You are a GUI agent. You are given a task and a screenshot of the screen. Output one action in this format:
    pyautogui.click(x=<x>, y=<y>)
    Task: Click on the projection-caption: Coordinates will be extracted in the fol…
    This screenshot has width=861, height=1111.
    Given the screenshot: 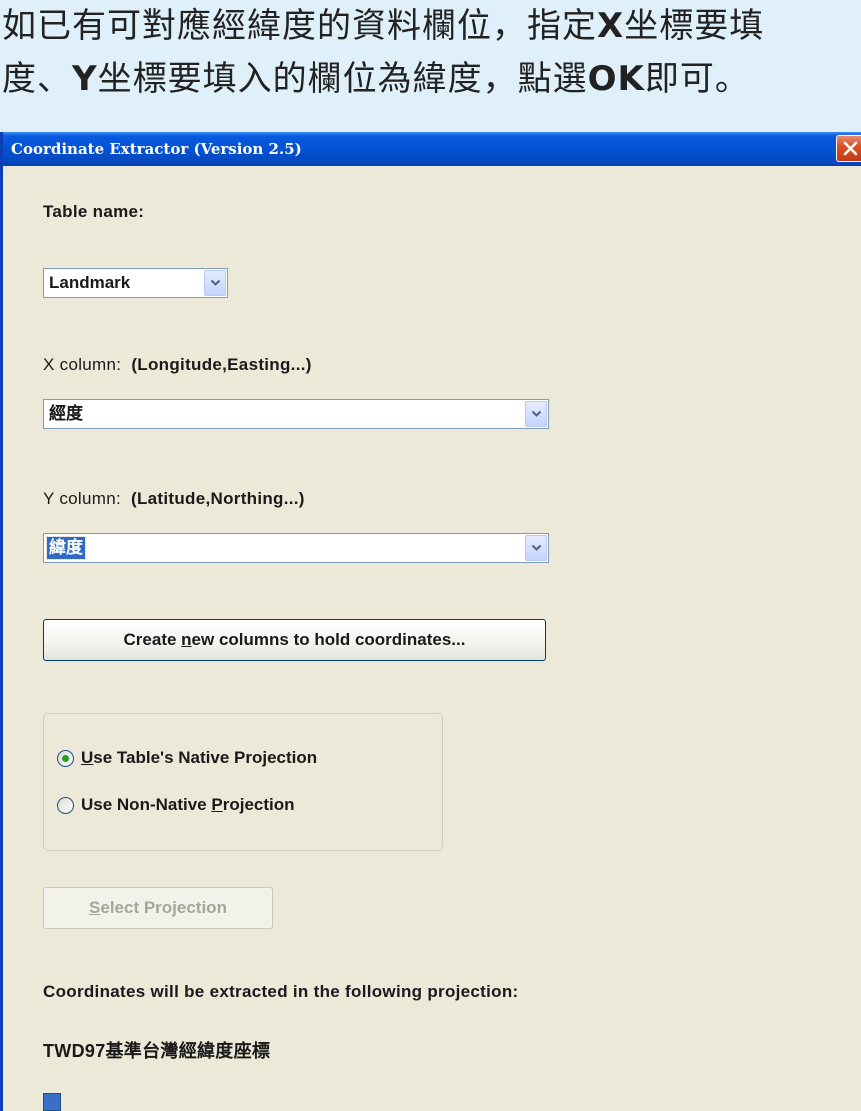 What is the action you would take?
    pyautogui.click(x=281, y=991)
    